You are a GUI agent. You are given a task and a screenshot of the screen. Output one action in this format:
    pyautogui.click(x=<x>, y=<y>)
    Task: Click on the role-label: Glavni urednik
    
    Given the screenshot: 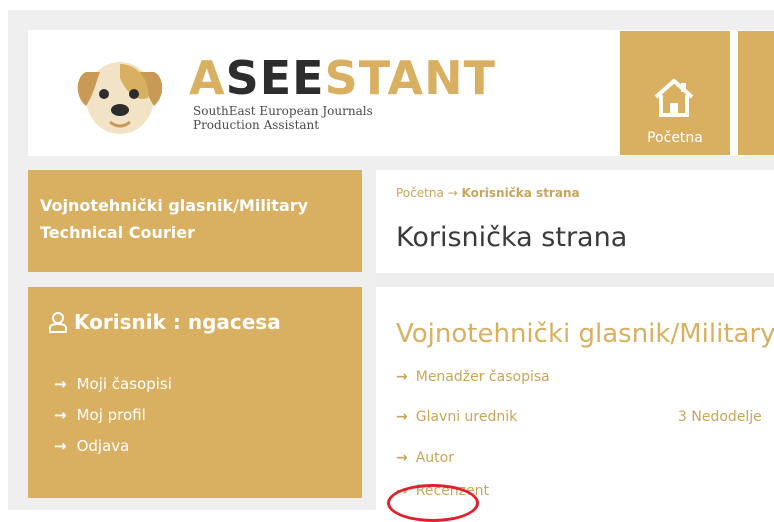 What is the action you would take?
    pyautogui.click(x=466, y=417)
    